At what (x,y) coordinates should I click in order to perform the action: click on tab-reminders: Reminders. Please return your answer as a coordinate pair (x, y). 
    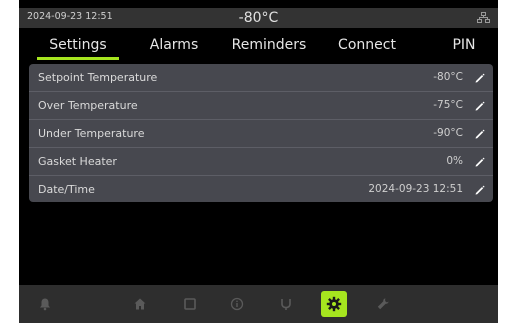
    Looking at the image, I should click on (269, 45).